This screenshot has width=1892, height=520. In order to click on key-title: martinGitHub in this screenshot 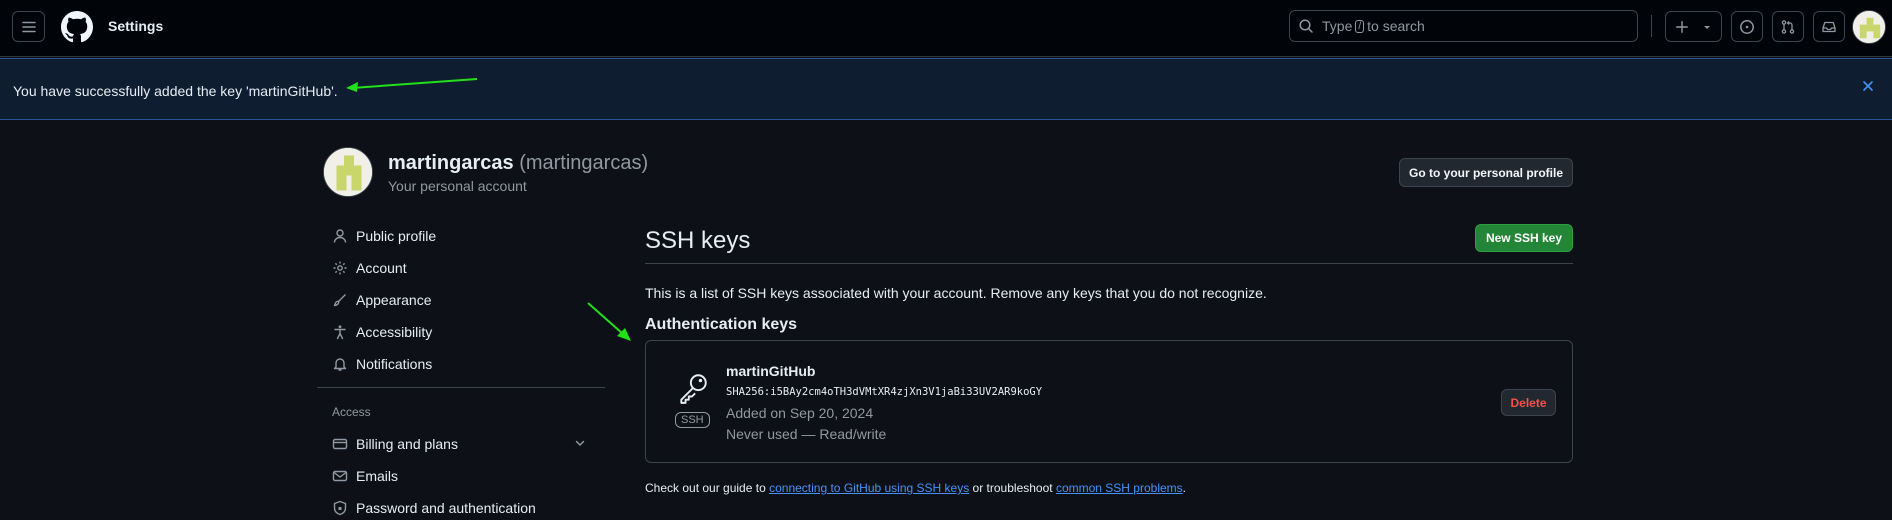, I will do `click(771, 371)`.